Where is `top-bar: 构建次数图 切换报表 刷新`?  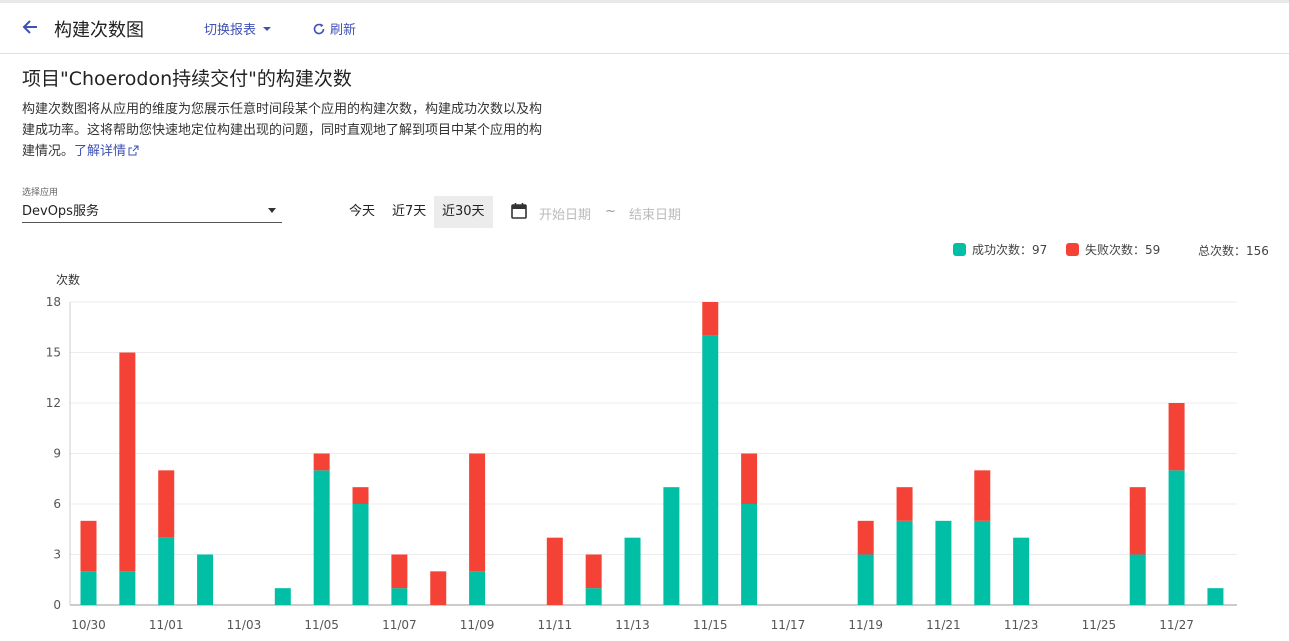
top-bar: 构建次数图 切换报表 刷新 is located at coordinates (644, 27).